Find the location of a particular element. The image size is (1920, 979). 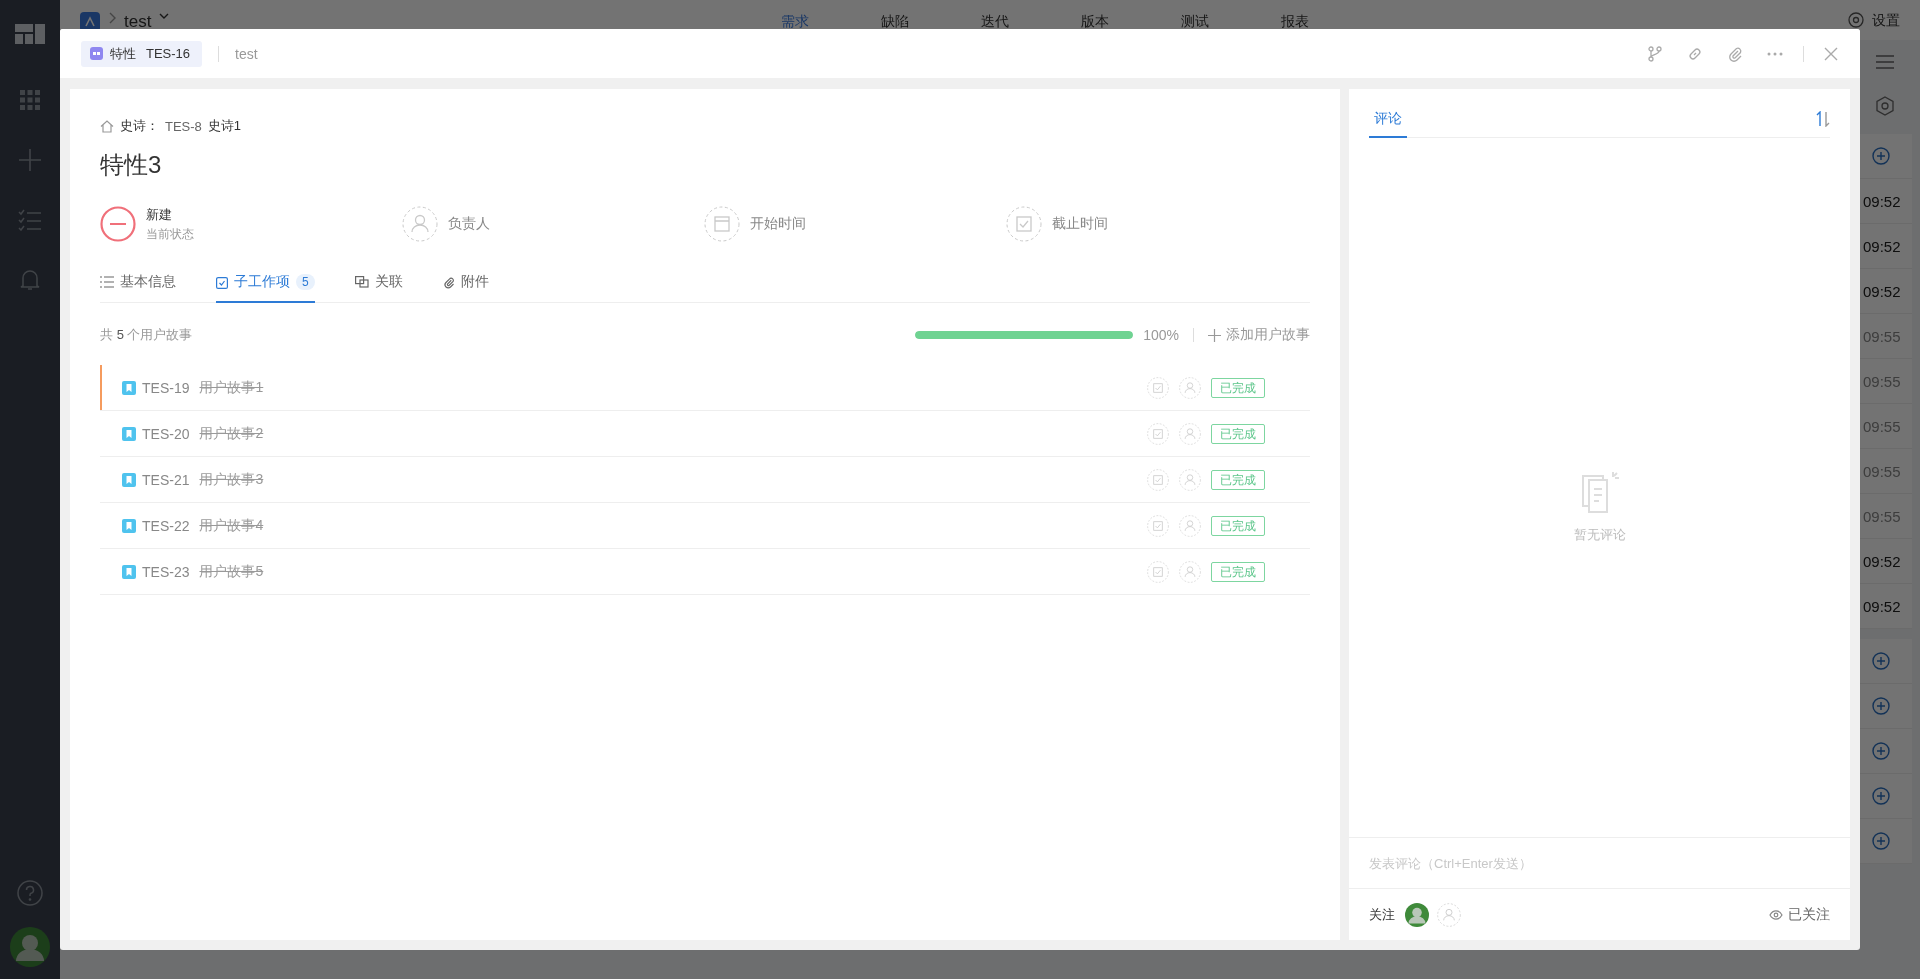

story-title: 用户故事4 is located at coordinates (231, 525).